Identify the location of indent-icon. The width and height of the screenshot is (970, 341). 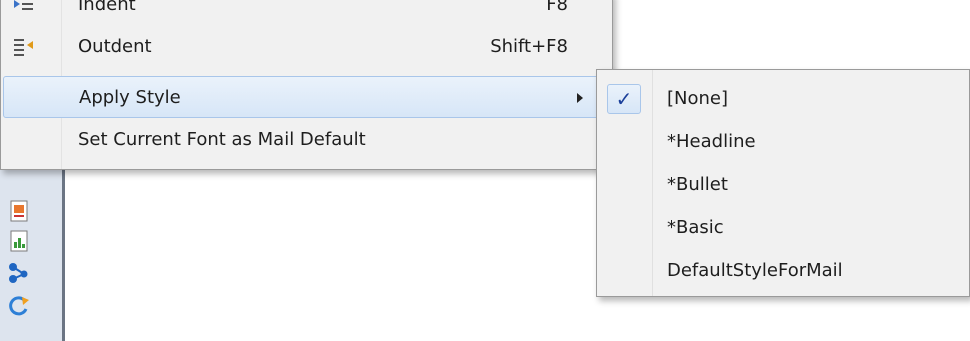
(24, 8).